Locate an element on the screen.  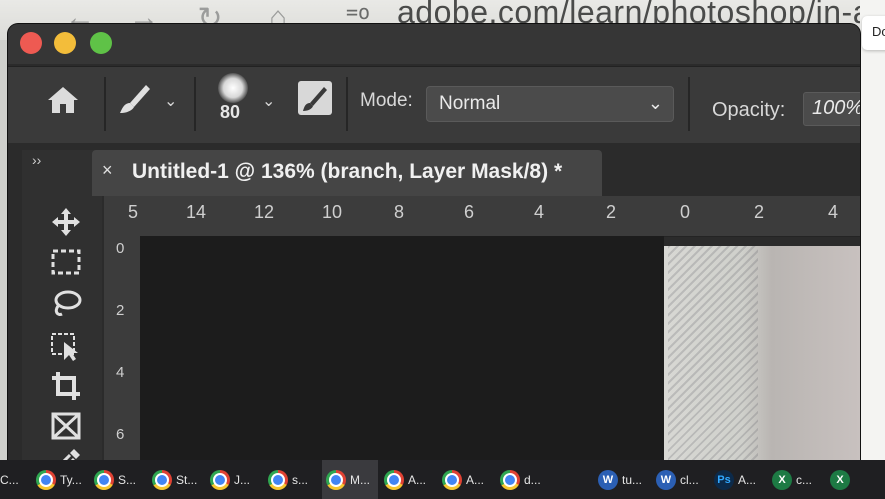
ruler-horizontal: 5 14 12 10 8 6 4 2 0 2 4 is located at coordinates (482, 216).